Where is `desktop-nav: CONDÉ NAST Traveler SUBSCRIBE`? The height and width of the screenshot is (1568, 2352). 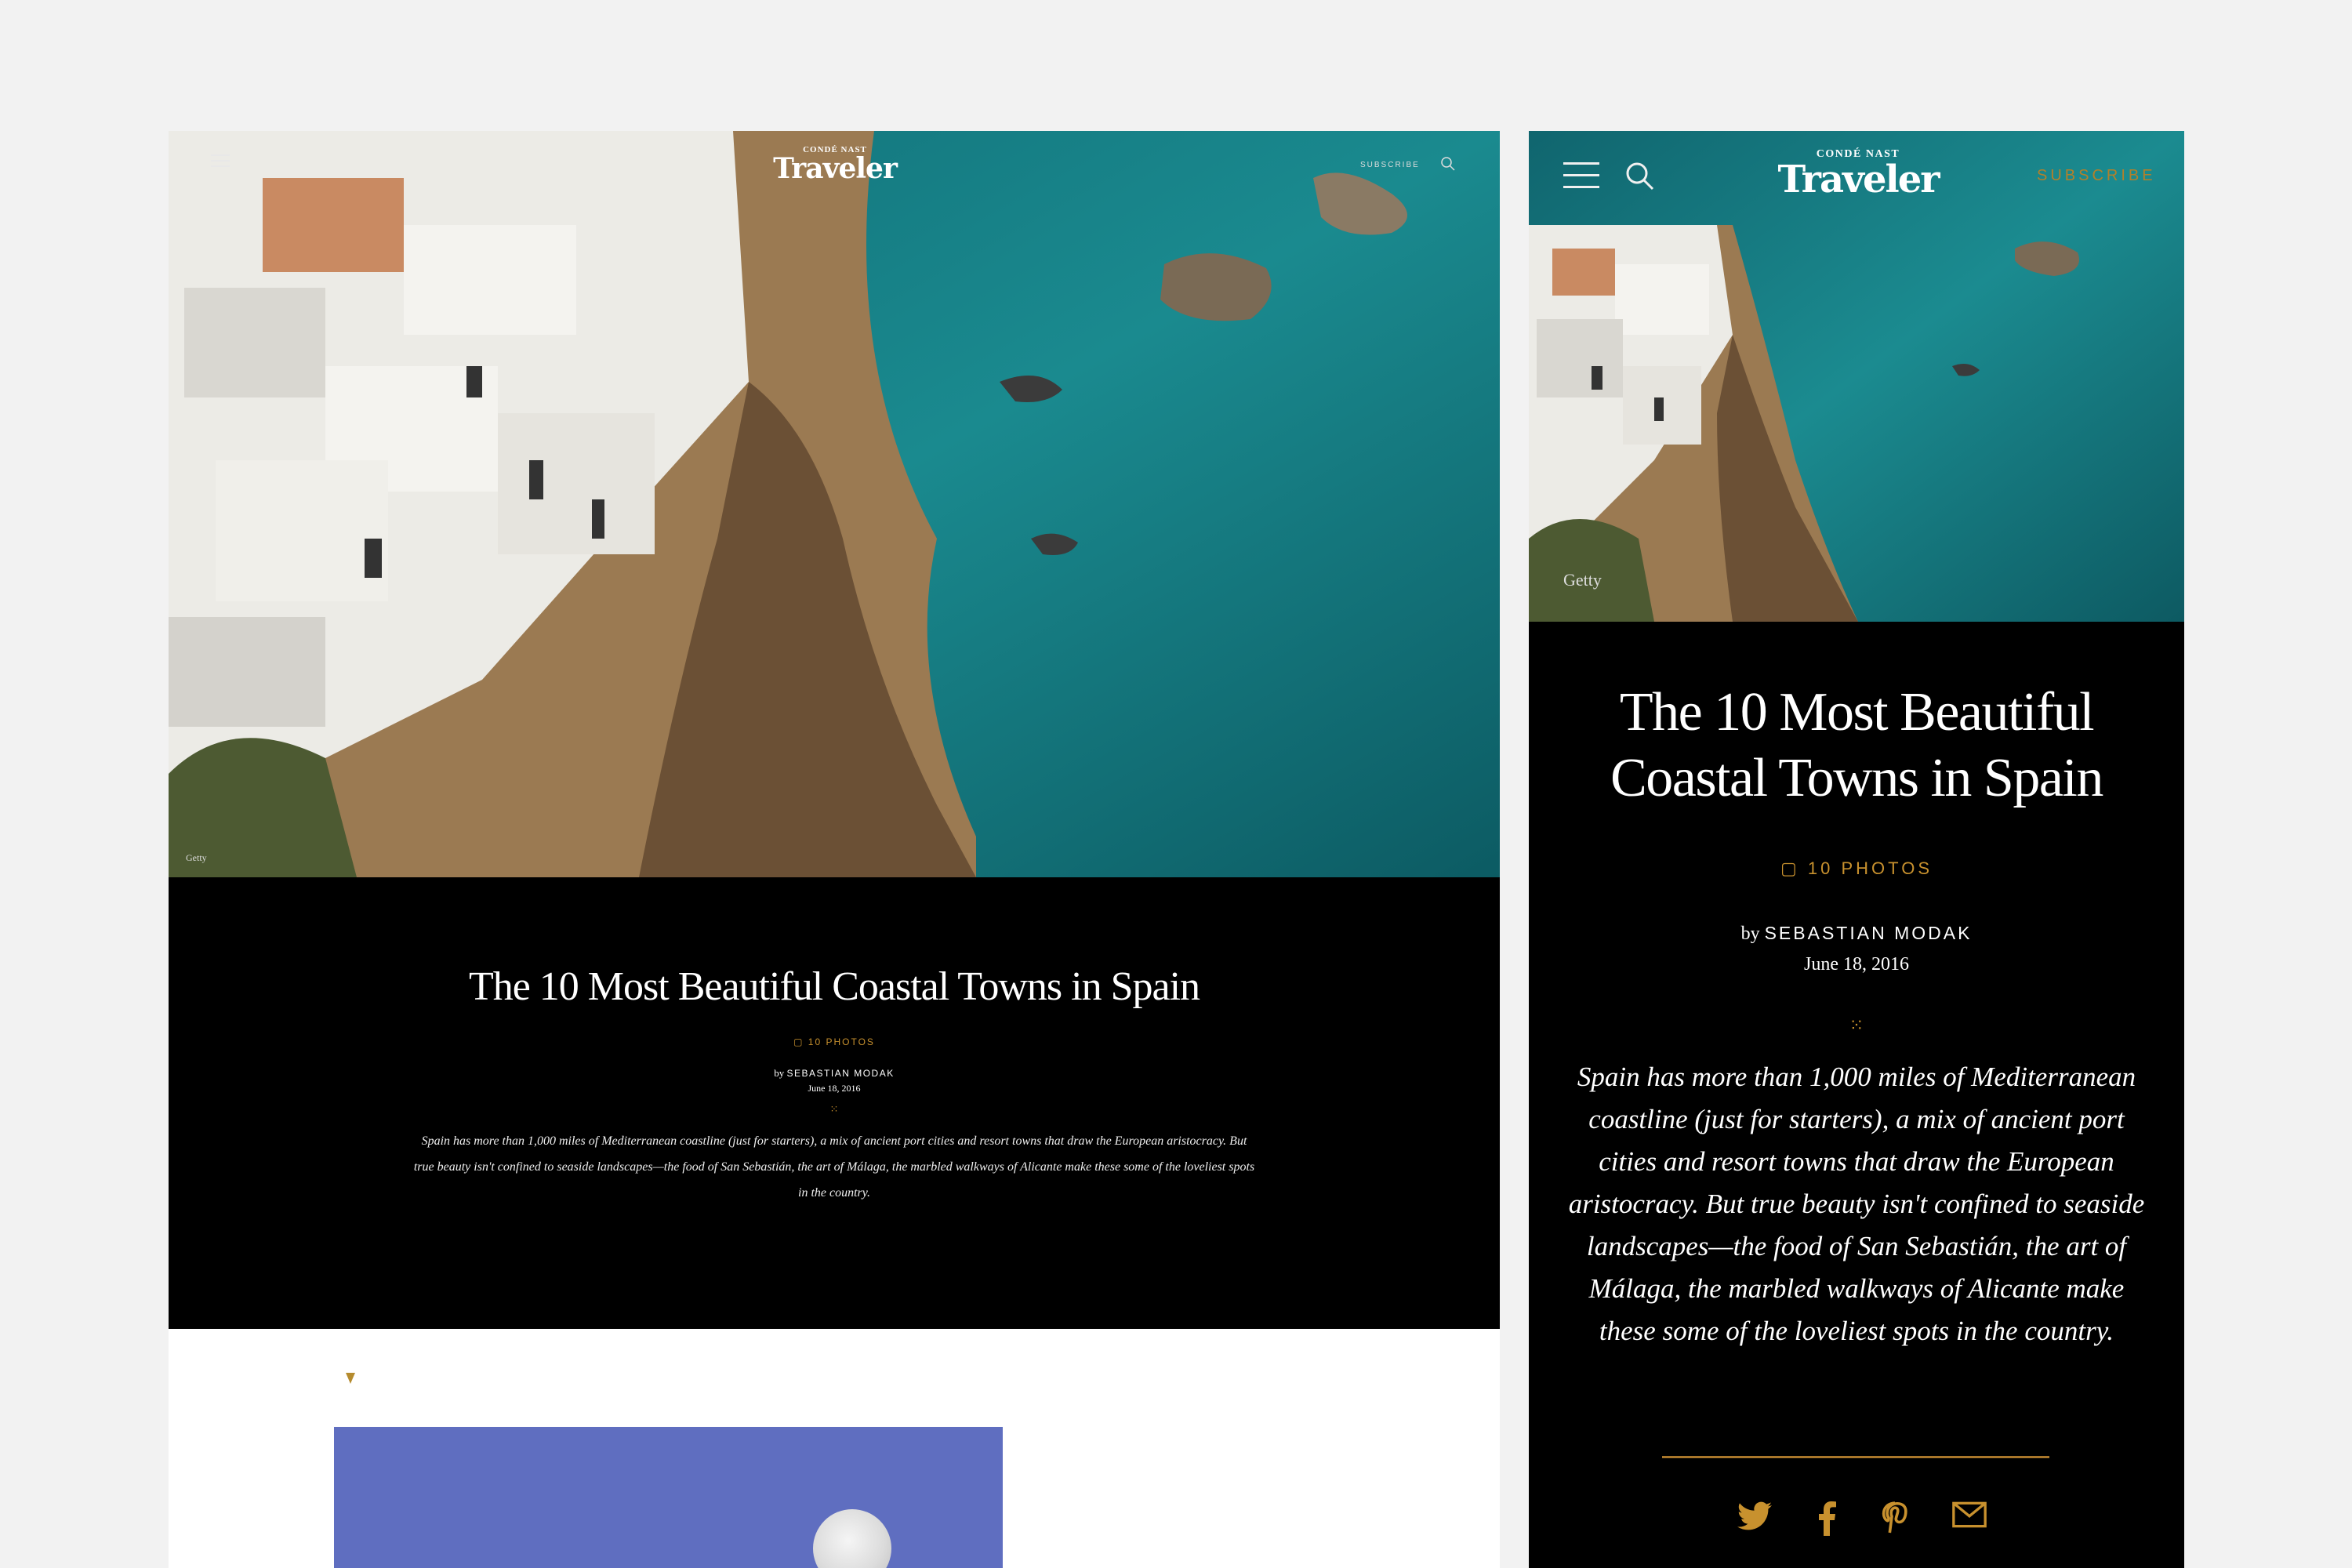
desktop-nav: CONDÉ NAST Traveler SUBSCRIBE is located at coordinates (834, 162).